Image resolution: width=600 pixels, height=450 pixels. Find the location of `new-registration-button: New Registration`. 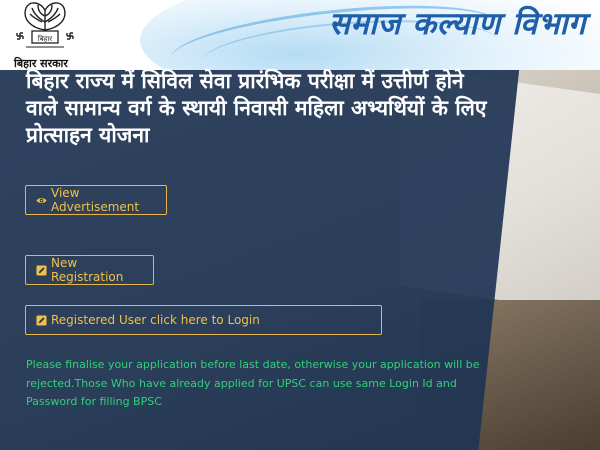

new-registration-button: New Registration is located at coordinates (89, 270).